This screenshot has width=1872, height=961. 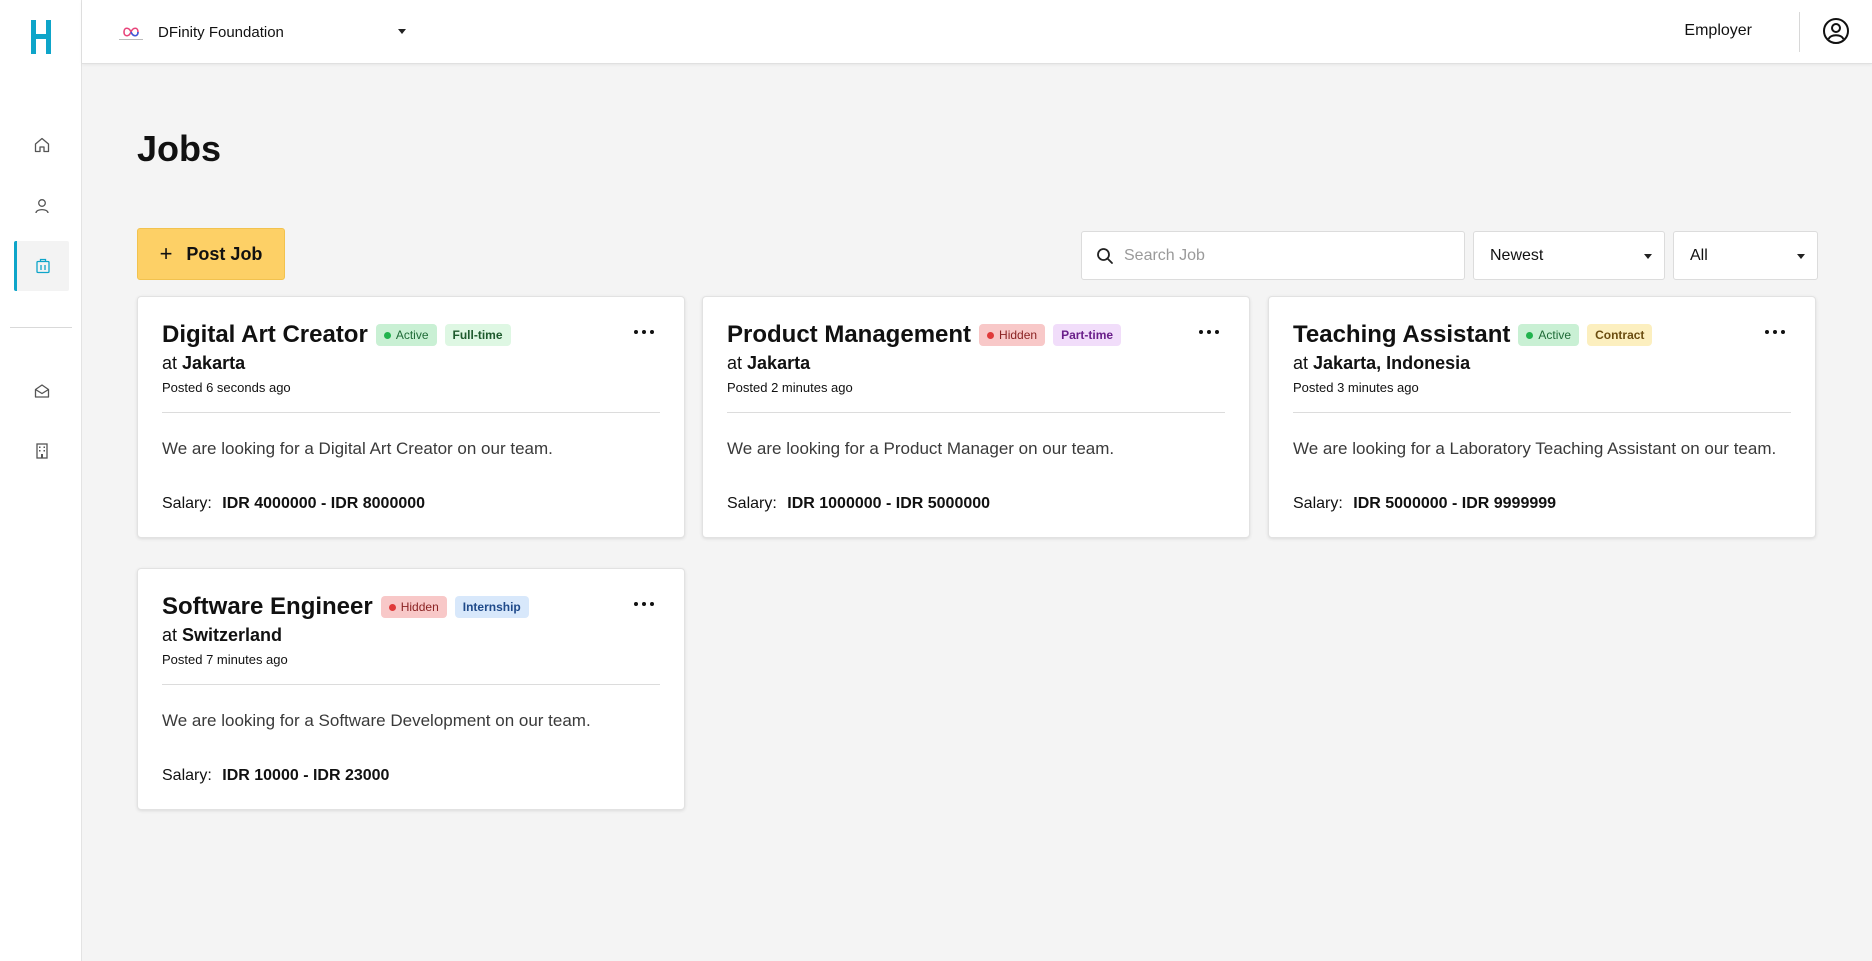 What do you see at coordinates (1718, 31) in the screenshot?
I see `role-label: Employer` at bounding box center [1718, 31].